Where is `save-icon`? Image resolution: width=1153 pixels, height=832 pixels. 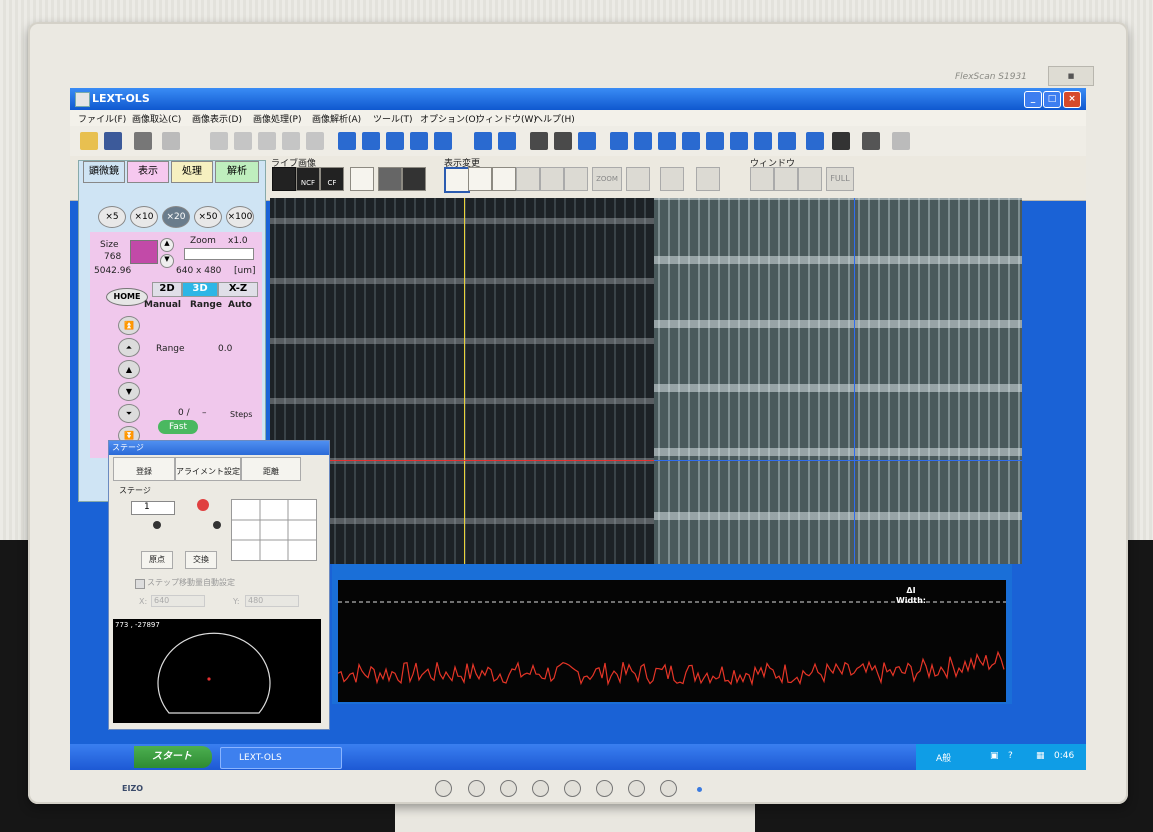
save-icon is located at coordinates (113, 141).